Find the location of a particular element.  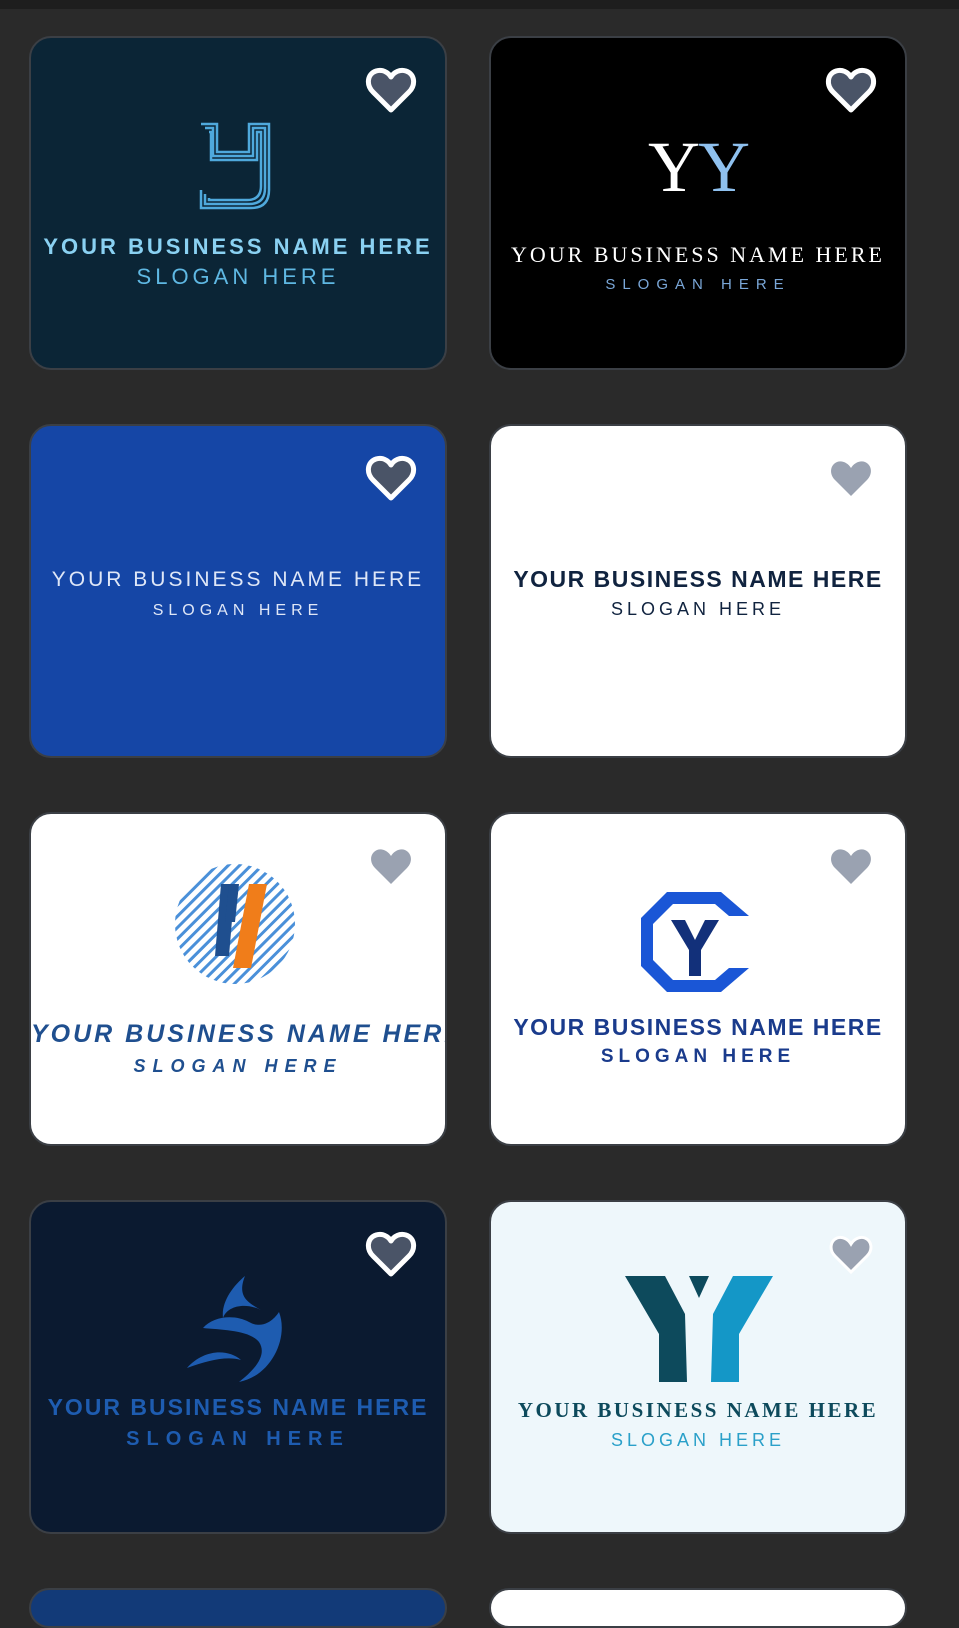

logo-template-card-3: YOUR BUSINESS NAME HERE SLOGAN HERE is located at coordinates (238, 591).